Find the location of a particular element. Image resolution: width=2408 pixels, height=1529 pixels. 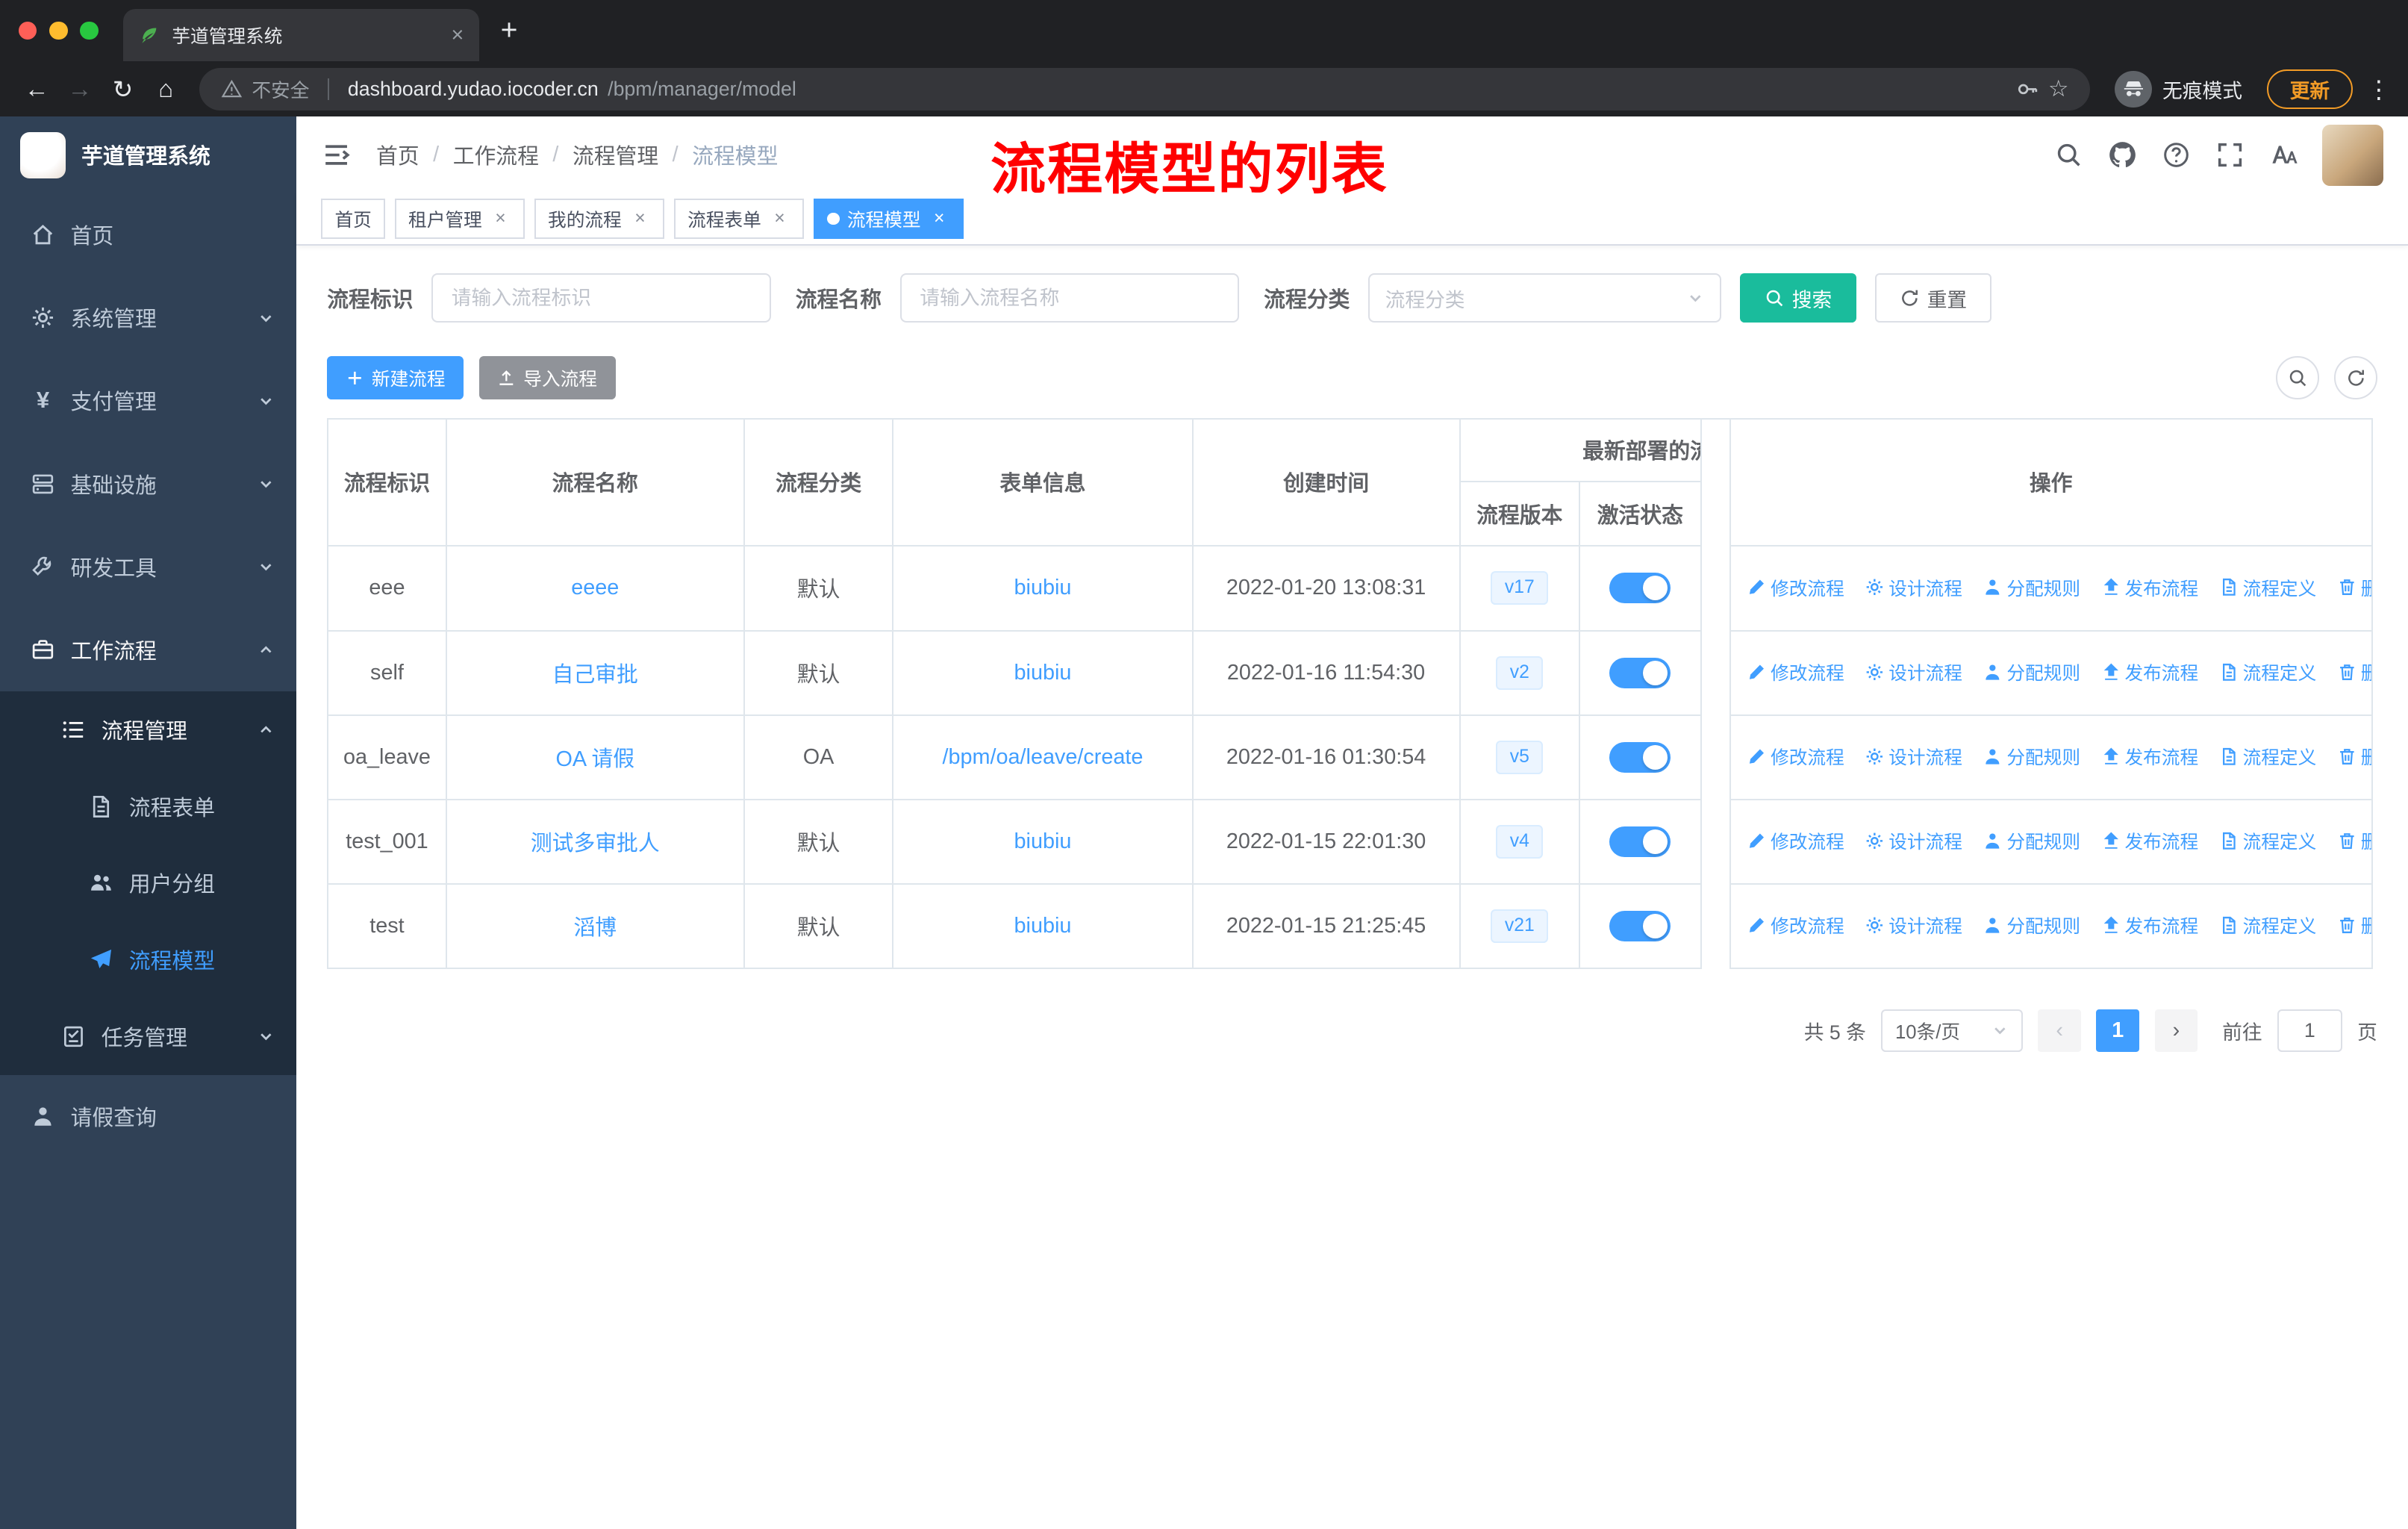

page-1-button: 1 is located at coordinates (2118, 1031).